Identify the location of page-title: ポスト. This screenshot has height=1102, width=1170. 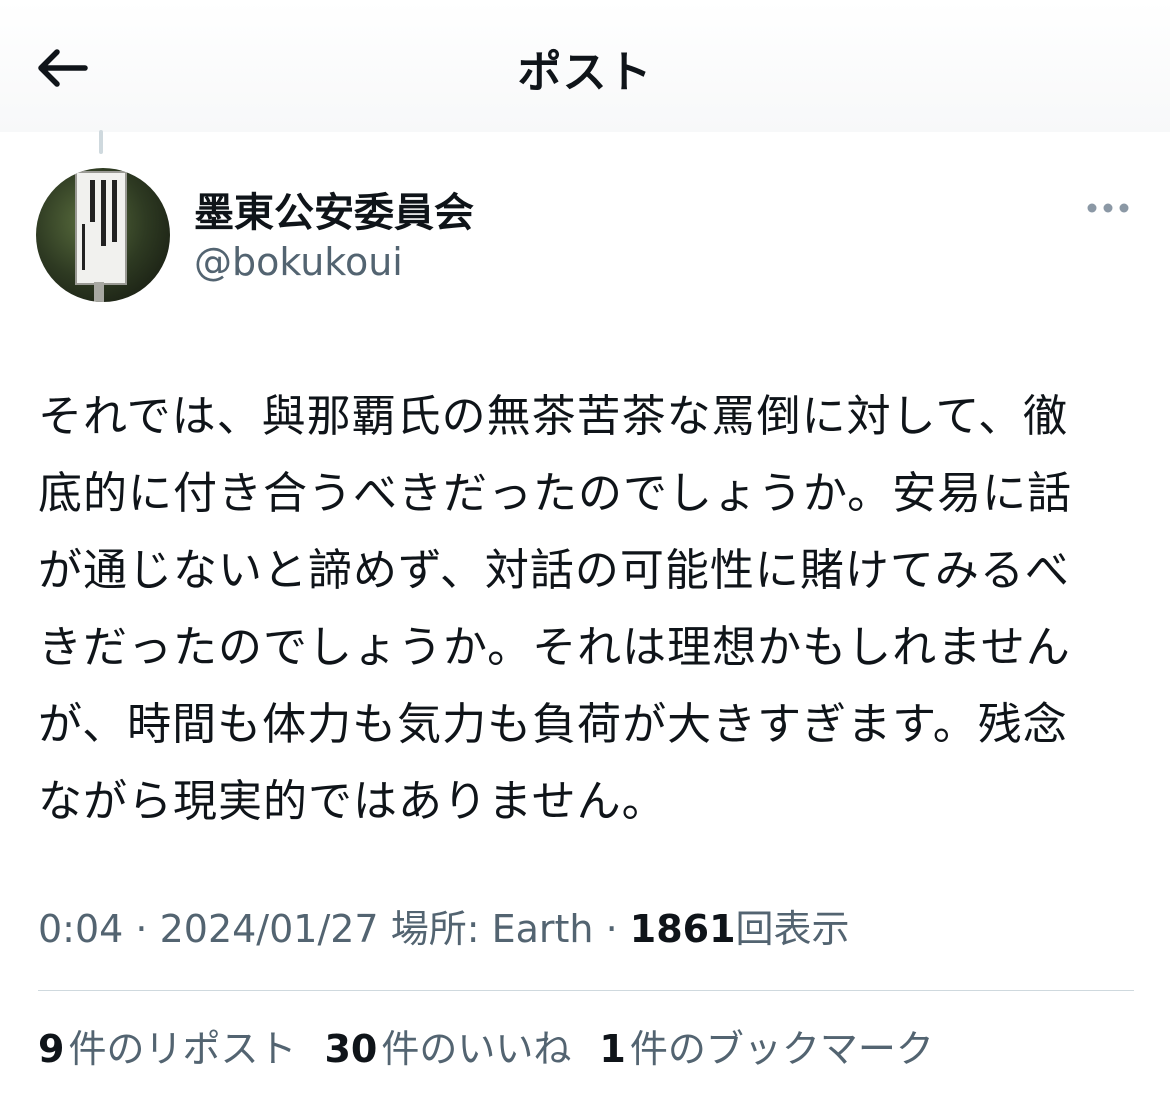
(585, 72).